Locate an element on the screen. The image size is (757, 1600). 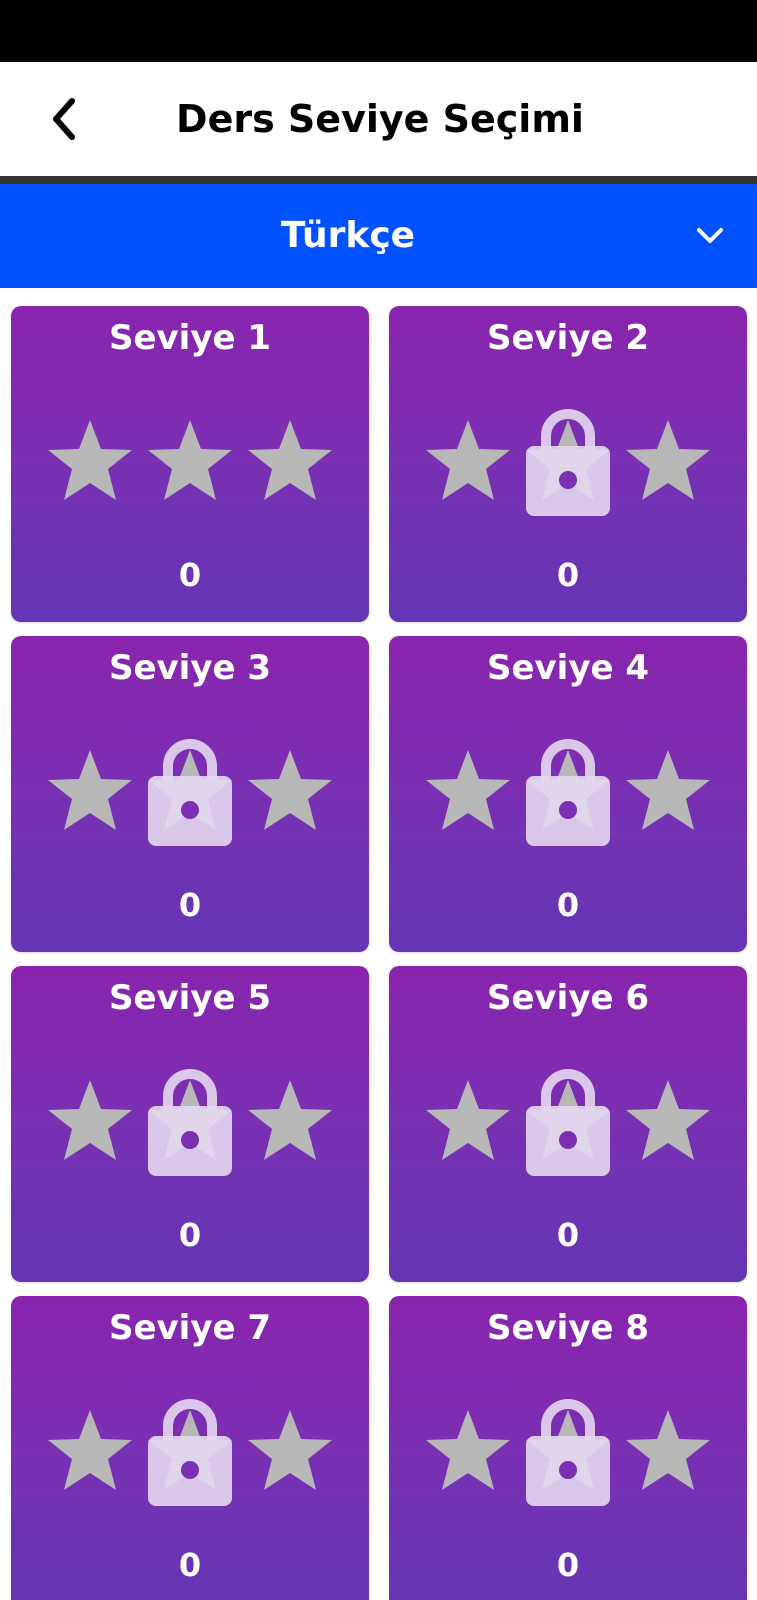
level-card: Seviye 5 0 is located at coordinates (190, 1124).